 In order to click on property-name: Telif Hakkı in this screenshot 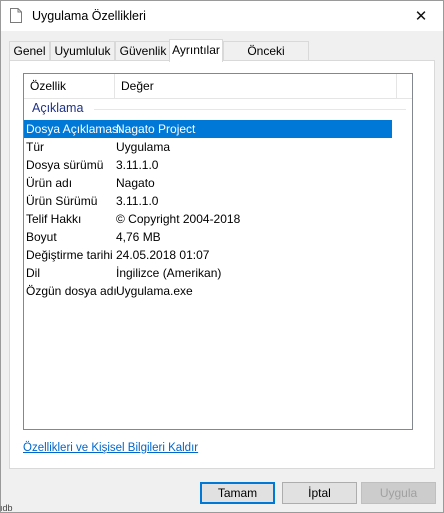, I will do `click(54, 219)`.